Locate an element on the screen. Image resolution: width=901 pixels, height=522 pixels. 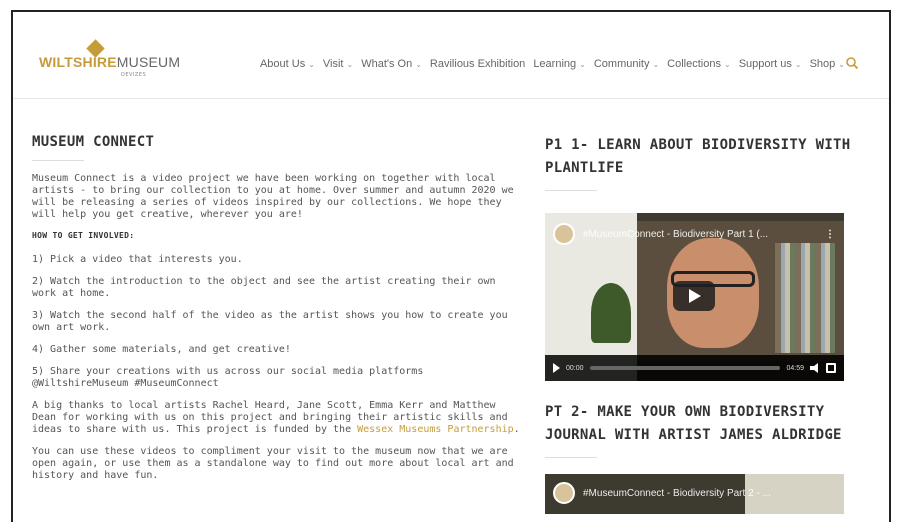
nav-item-shop: Shop ⌄ is located at coordinates (827, 64).